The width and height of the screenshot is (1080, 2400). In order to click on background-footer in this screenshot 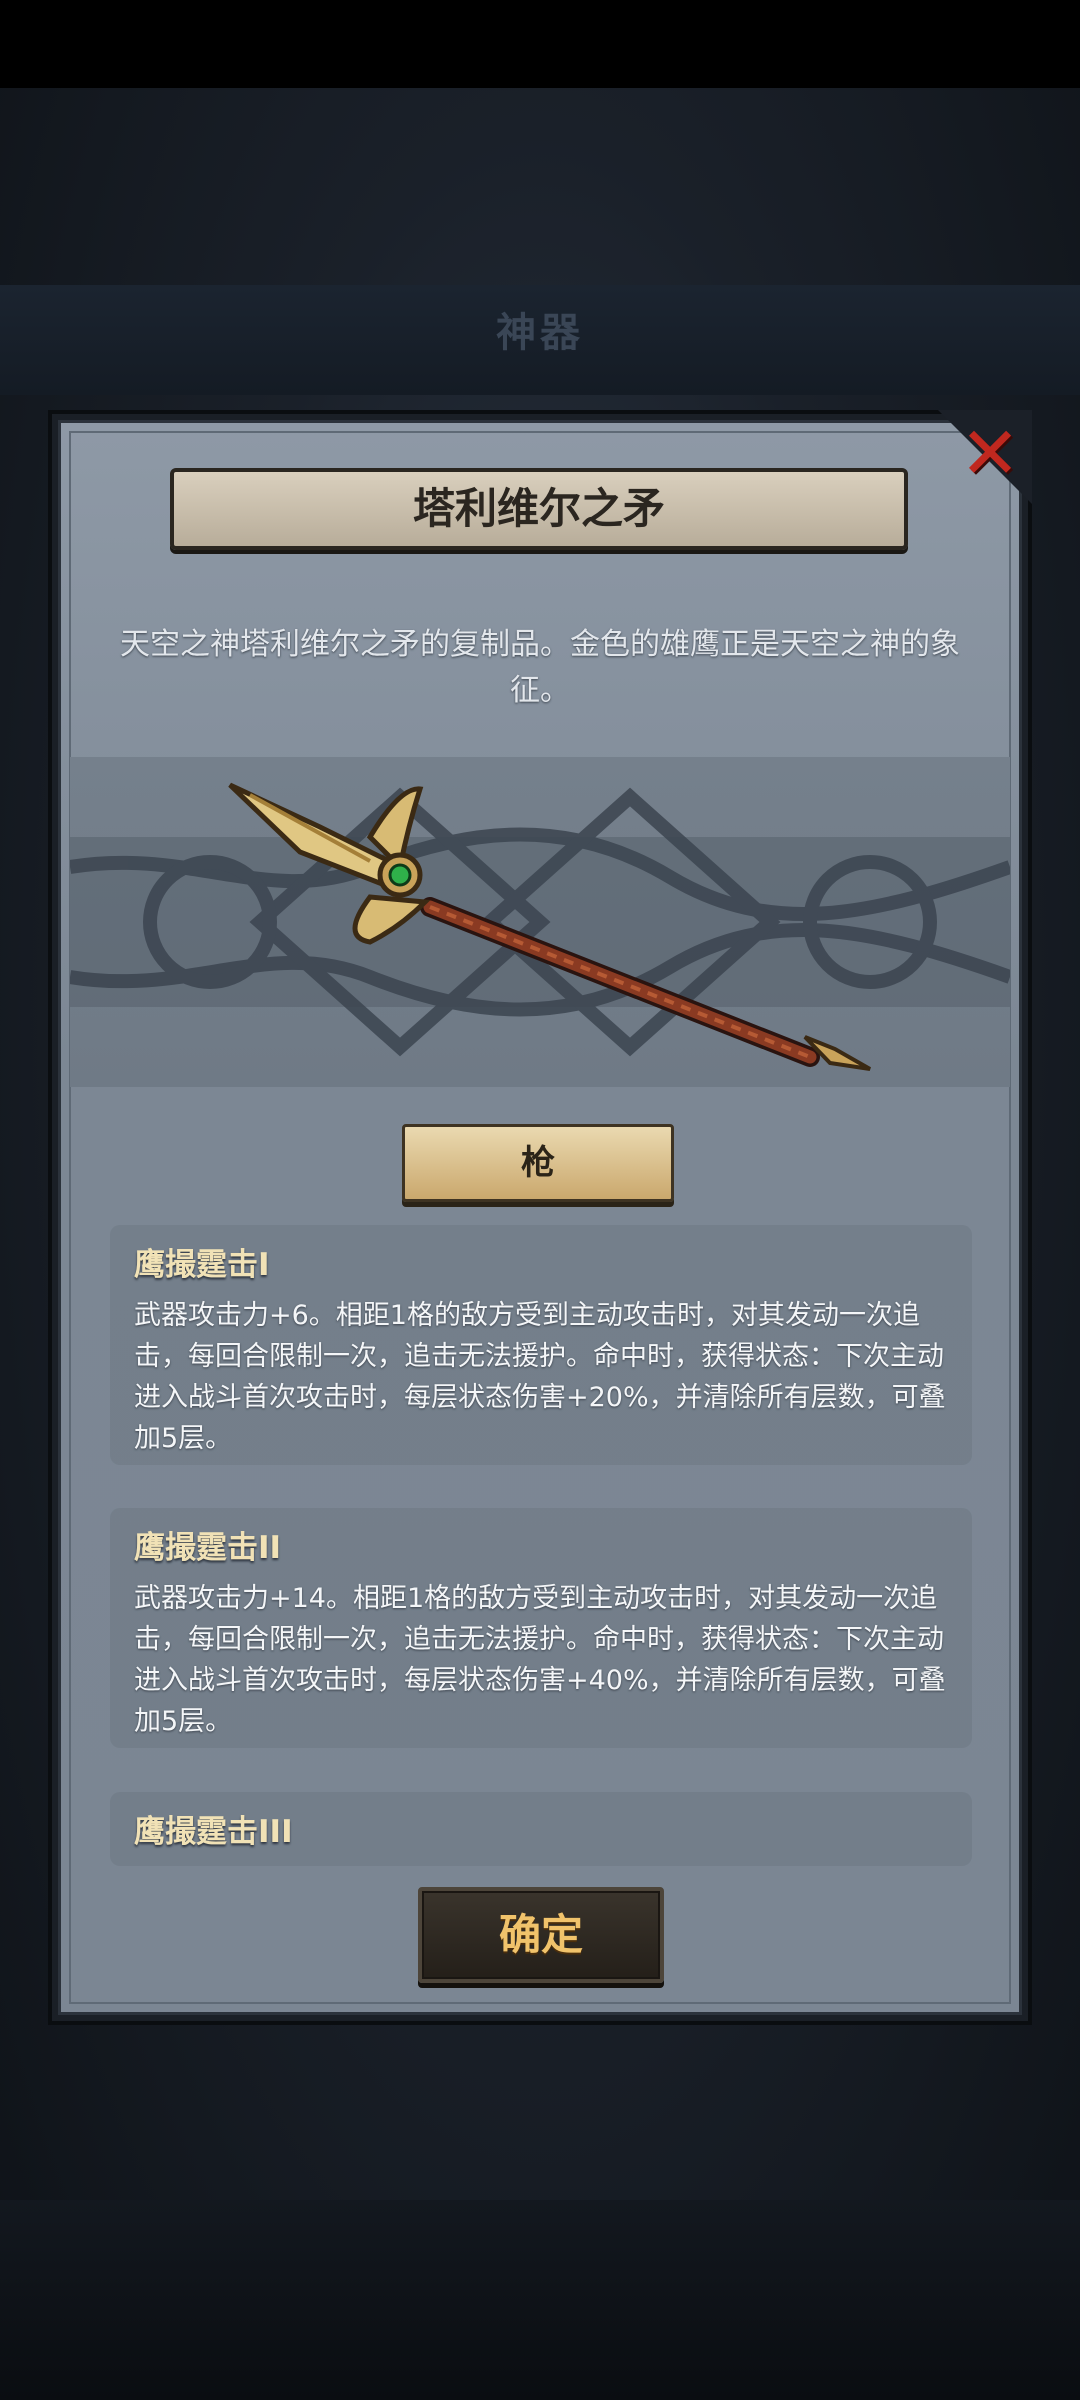, I will do `click(540, 2300)`.